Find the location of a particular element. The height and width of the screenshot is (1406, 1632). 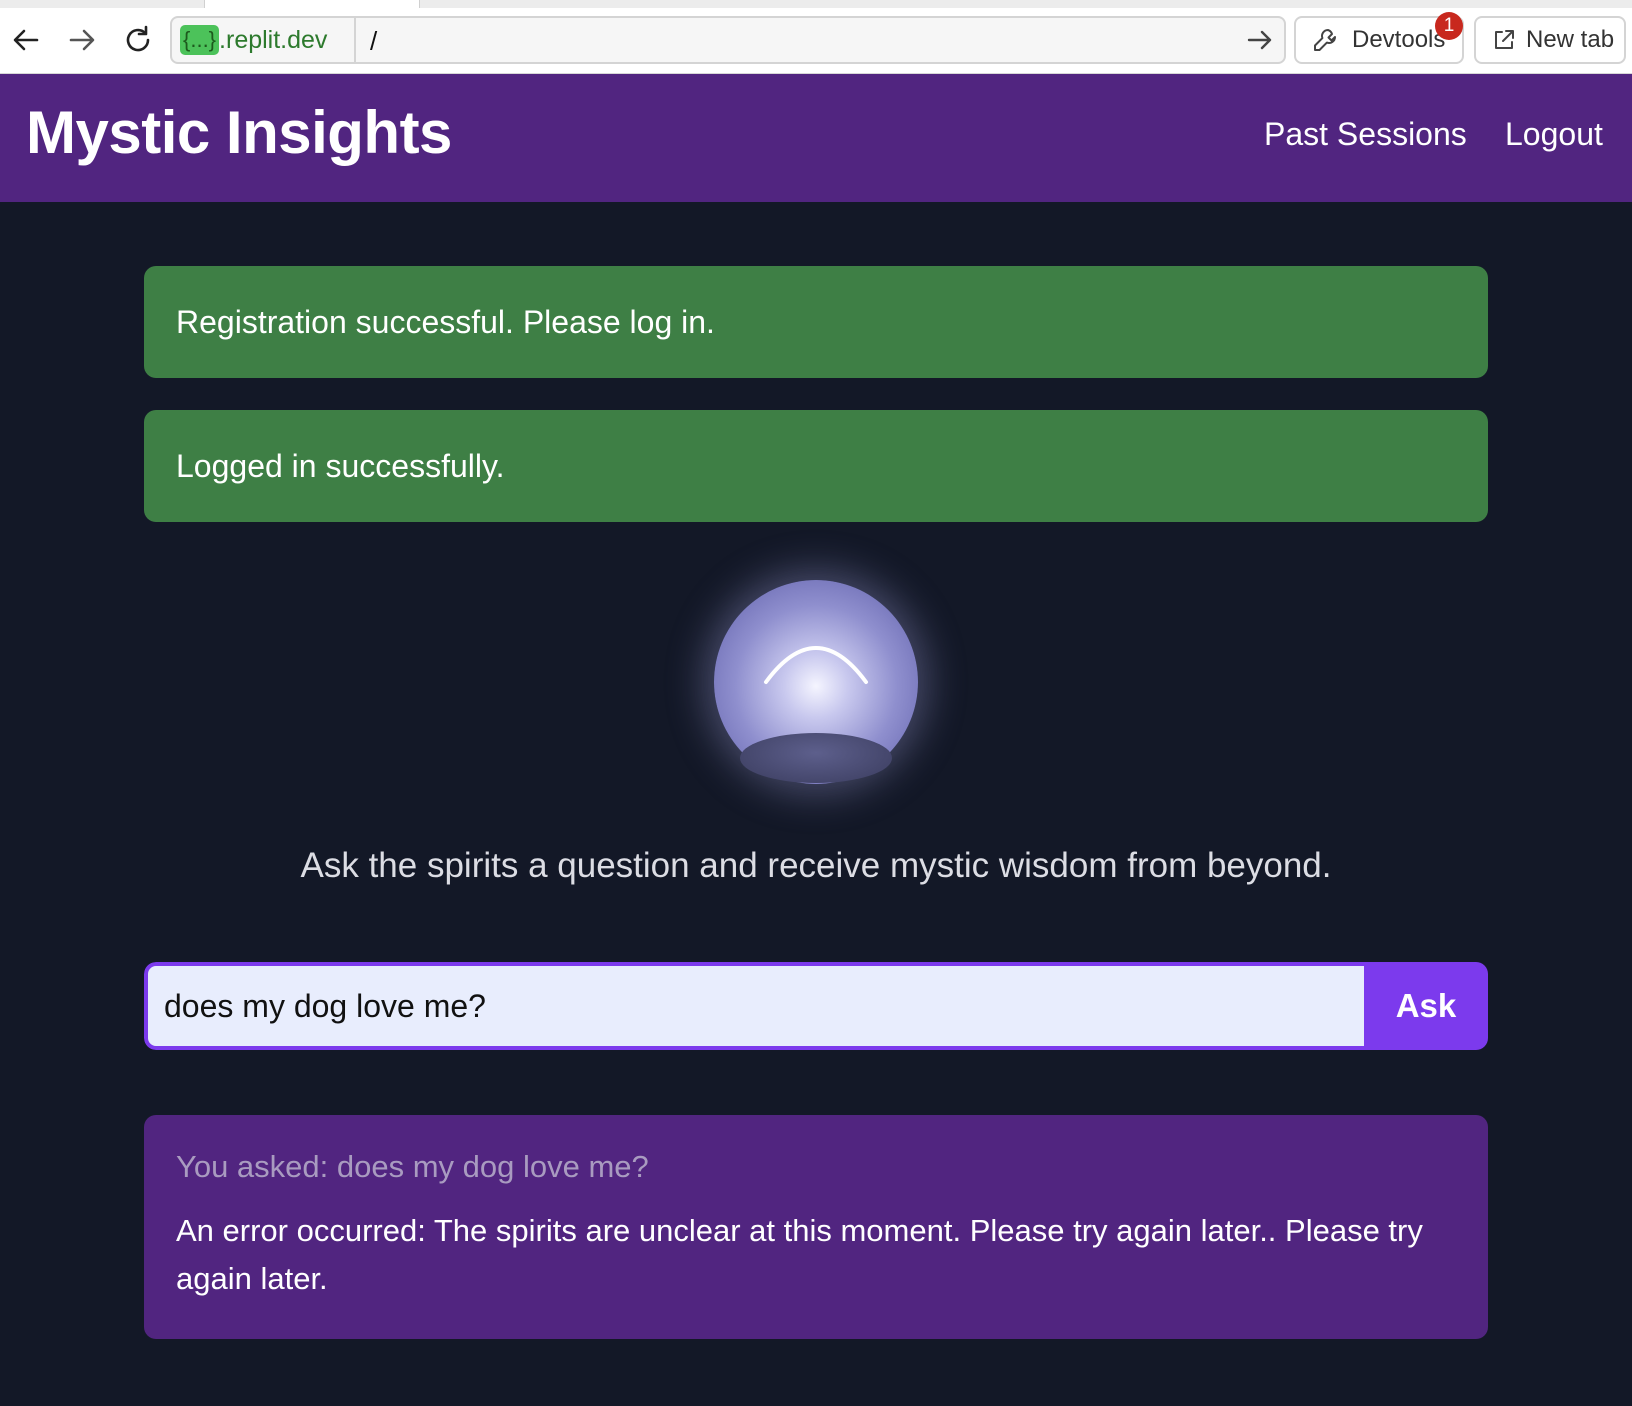

go-arrow-icon is located at coordinates (1260, 40).